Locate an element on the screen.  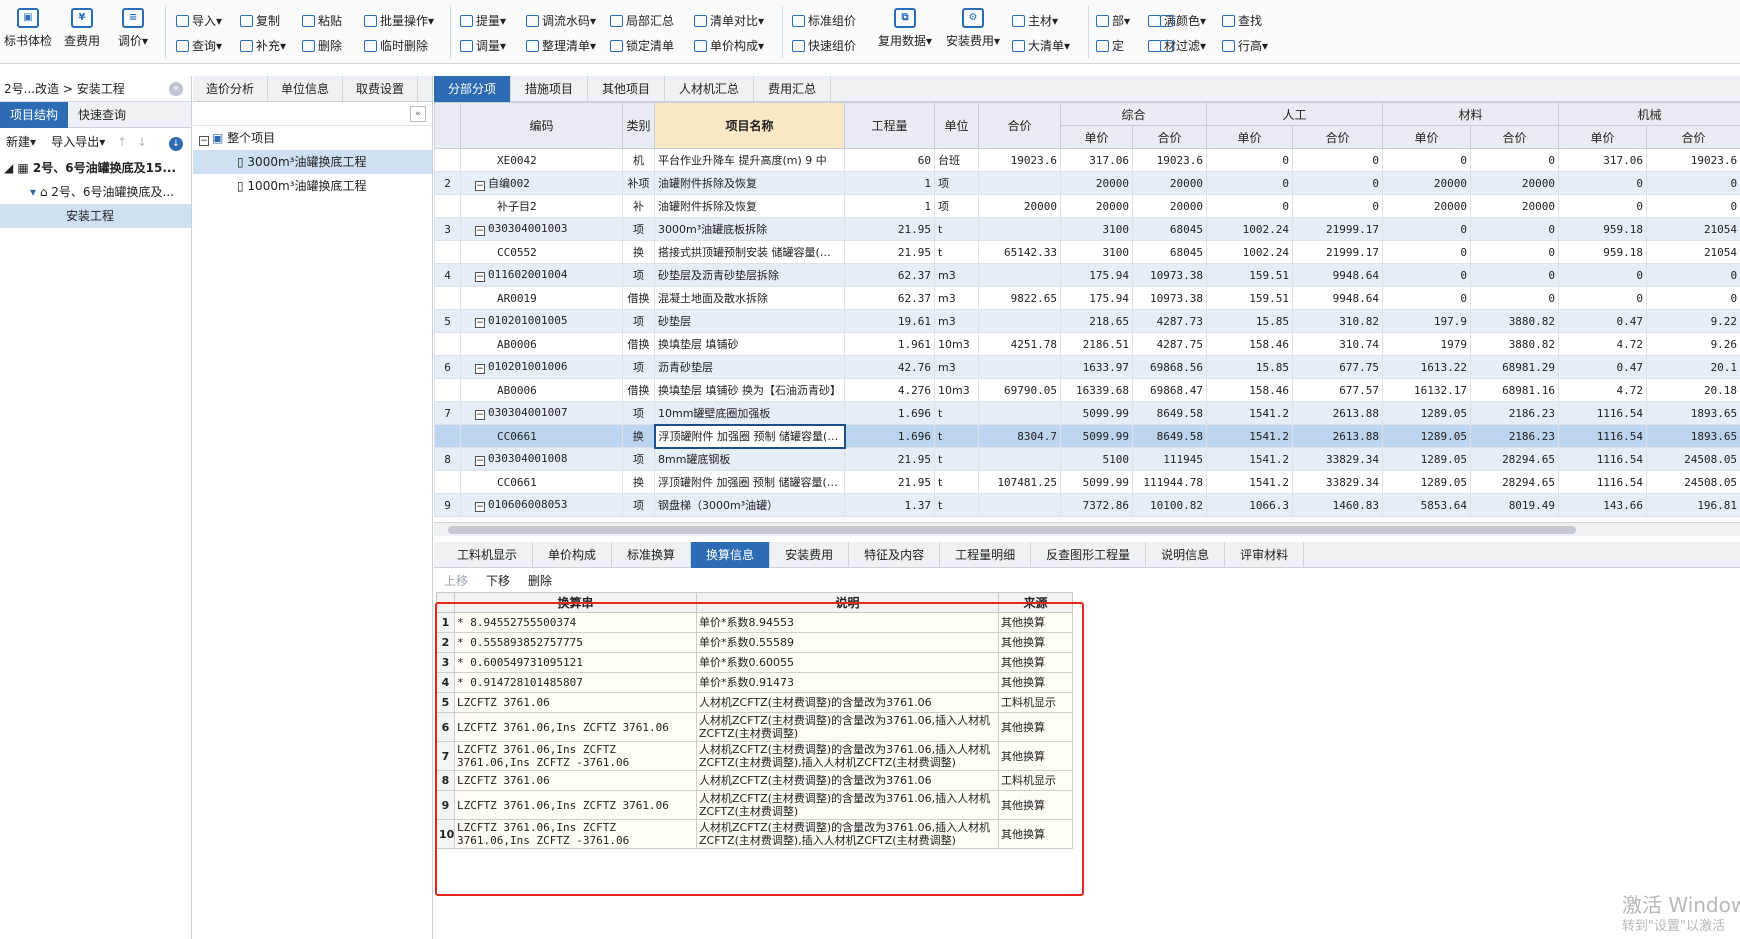
tab-cost-analysis: 造价分析 is located at coordinates (231, 89).